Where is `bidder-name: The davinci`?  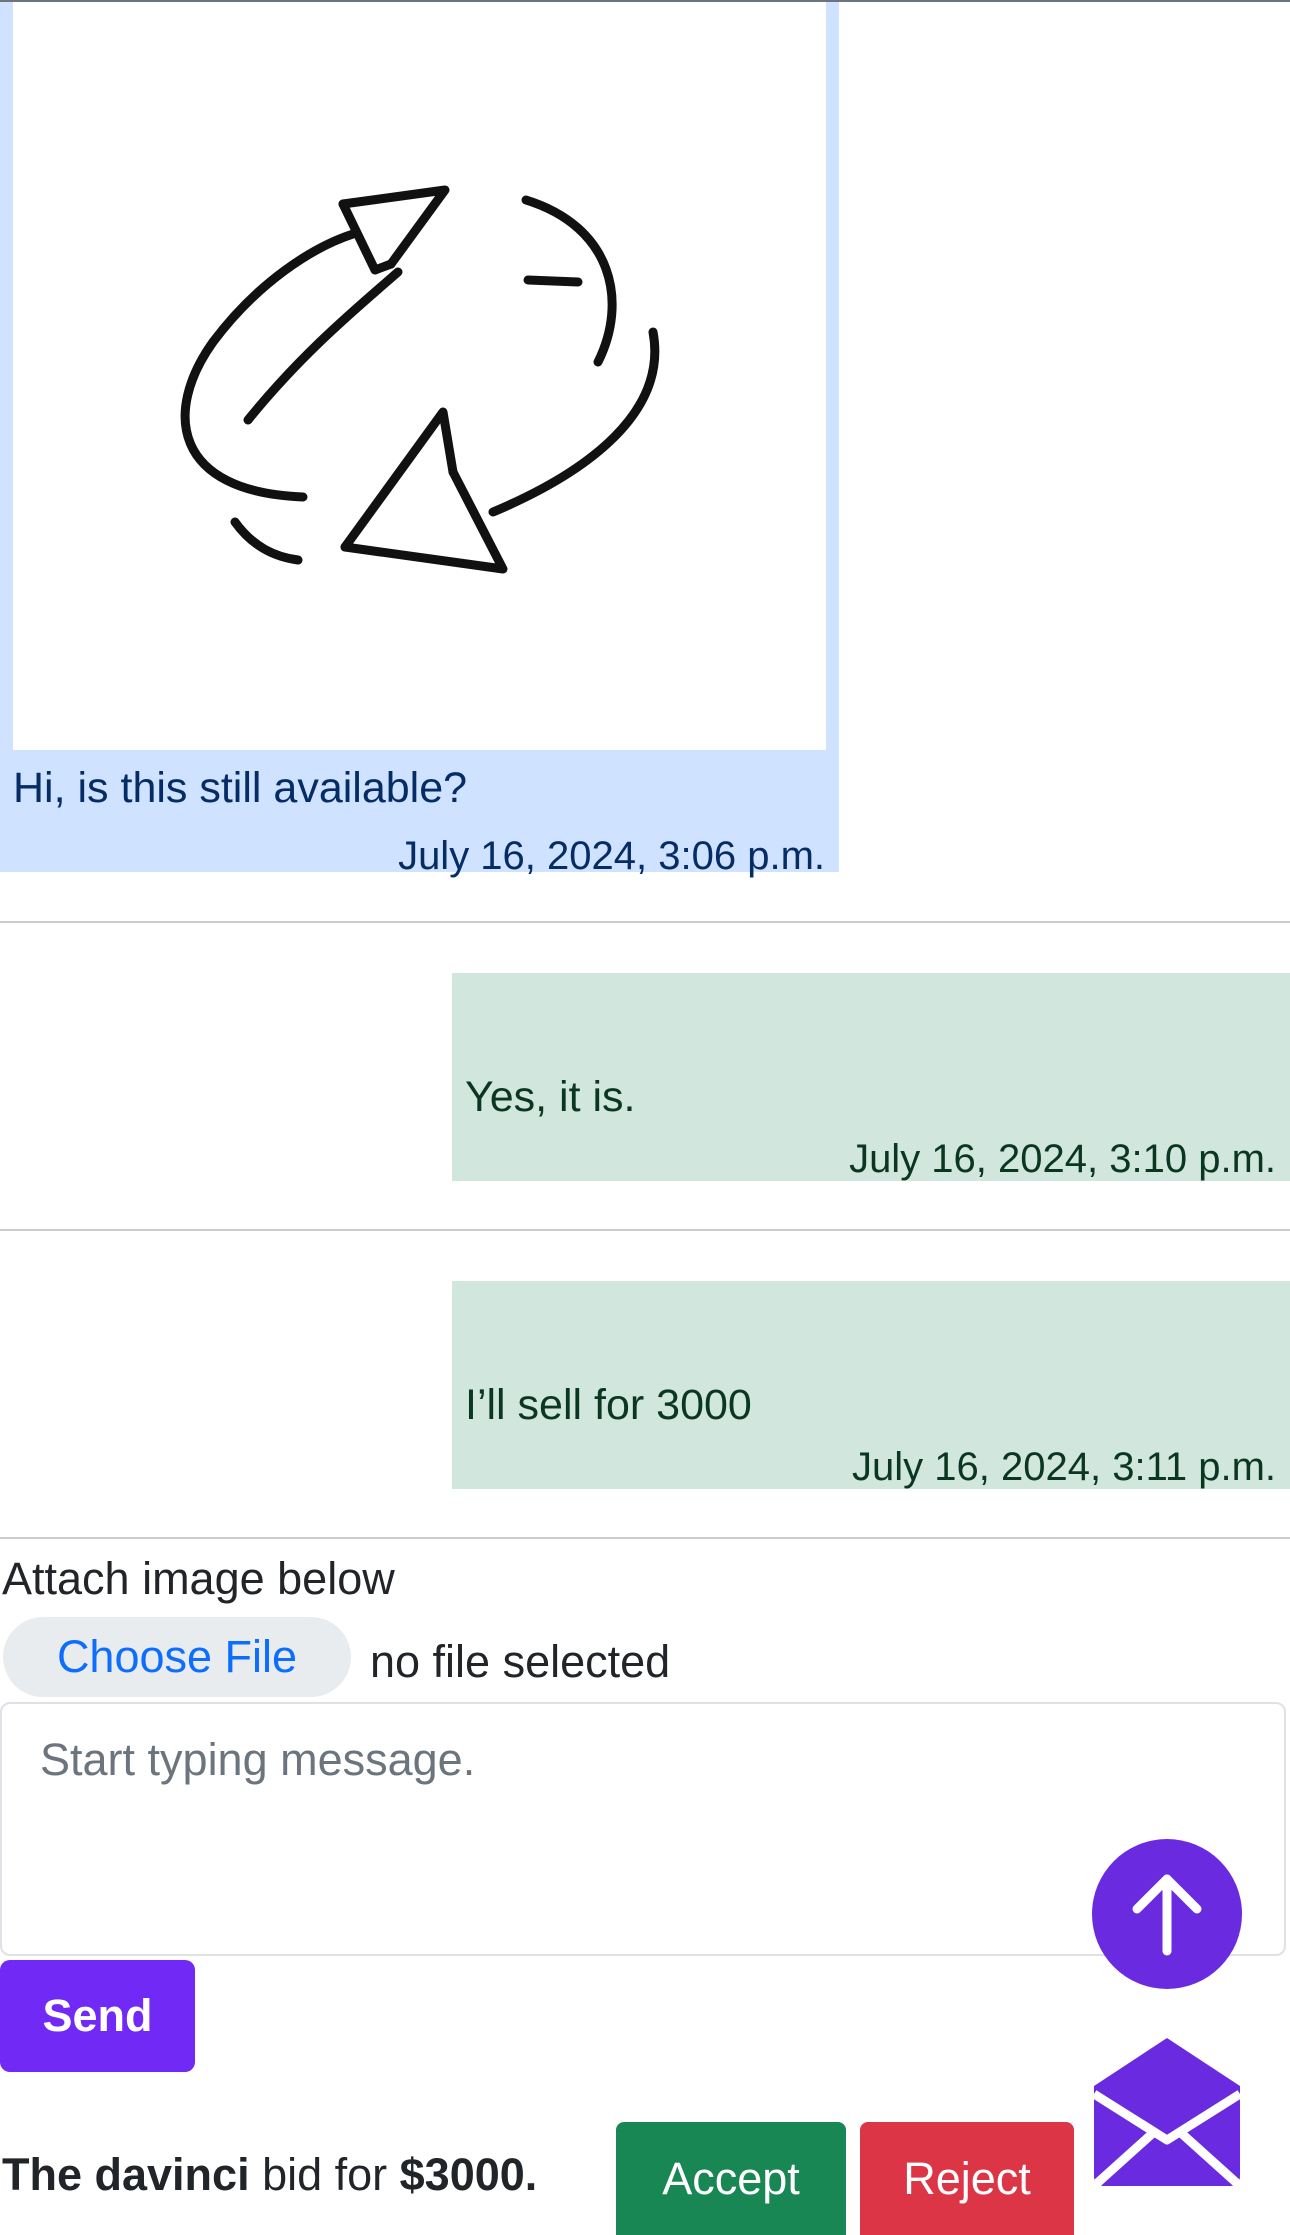
bidder-name: The davinci is located at coordinates (126, 2174).